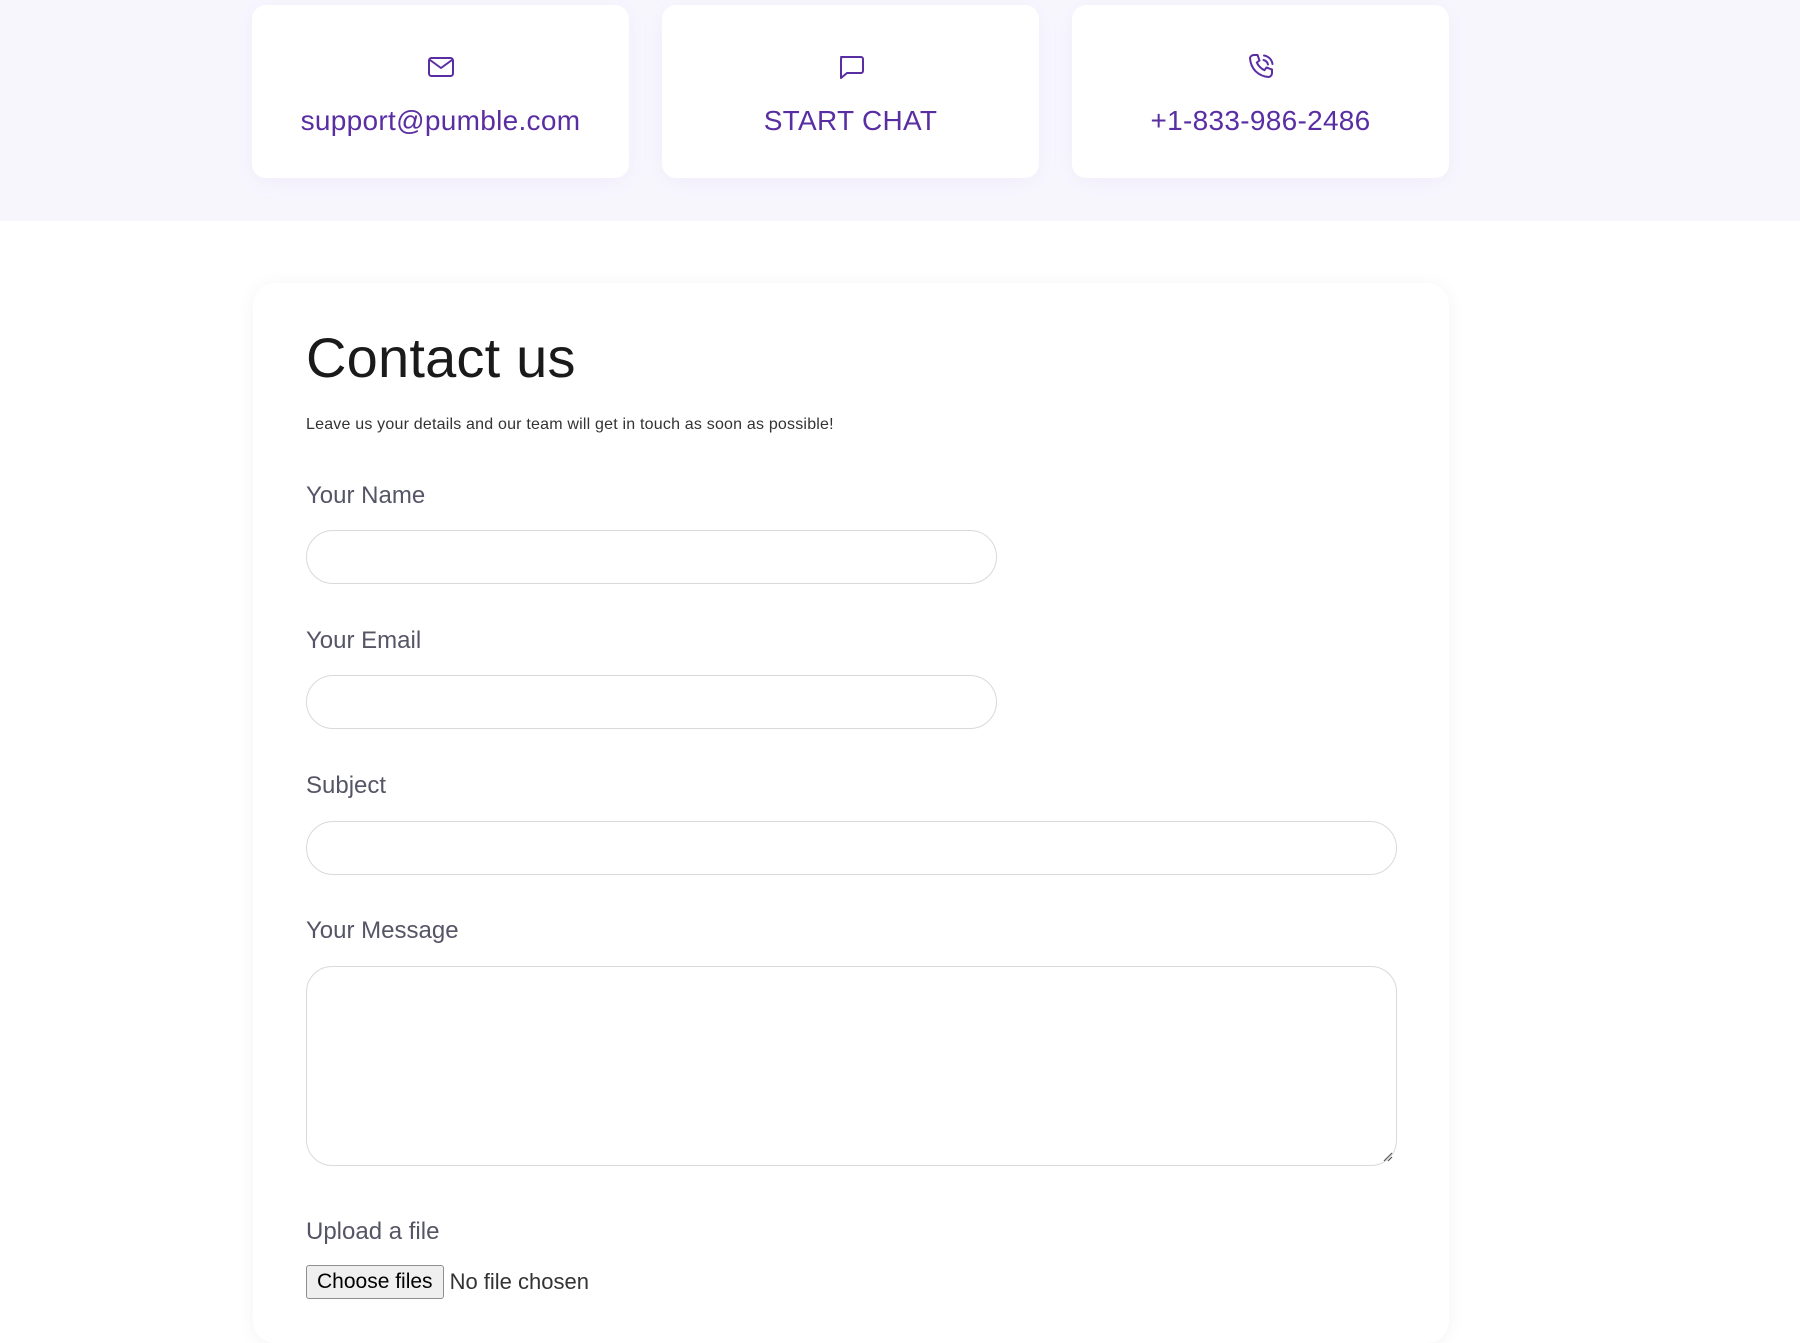  What do you see at coordinates (373, 1231) in the screenshot?
I see `upload-field-label: Upload a file` at bounding box center [373, 1231].